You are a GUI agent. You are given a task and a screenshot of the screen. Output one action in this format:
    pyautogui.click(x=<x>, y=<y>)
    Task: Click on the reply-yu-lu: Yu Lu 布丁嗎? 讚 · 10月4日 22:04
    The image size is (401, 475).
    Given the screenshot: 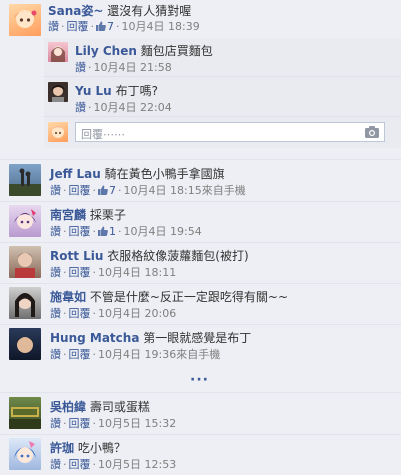 What is the action you would take?
    pyautogui.click(x=200, y=97)
    